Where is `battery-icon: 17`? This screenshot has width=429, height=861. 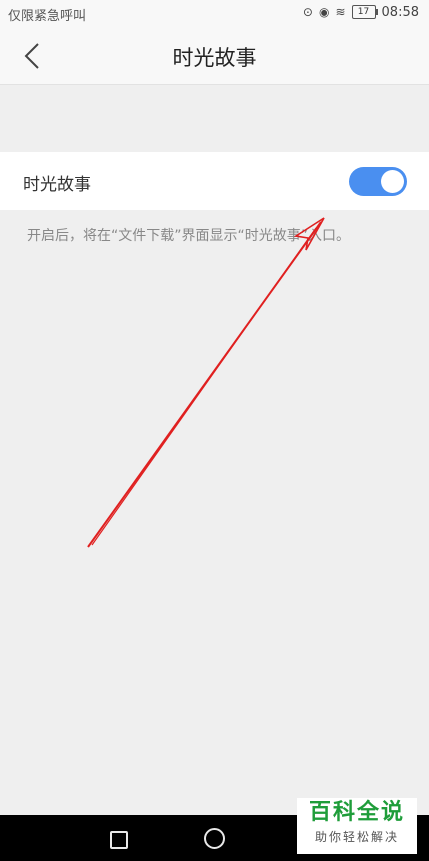 battery-icon: 17 is located at coordinates (364, 12).